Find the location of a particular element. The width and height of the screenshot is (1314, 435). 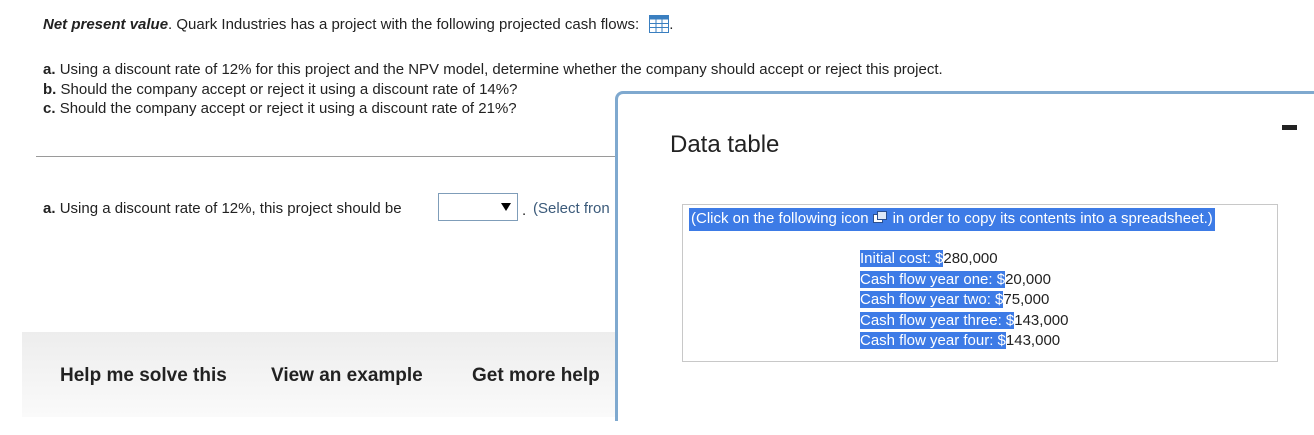

data-row-value: 75,000 is located at coordinates (1026, 299).